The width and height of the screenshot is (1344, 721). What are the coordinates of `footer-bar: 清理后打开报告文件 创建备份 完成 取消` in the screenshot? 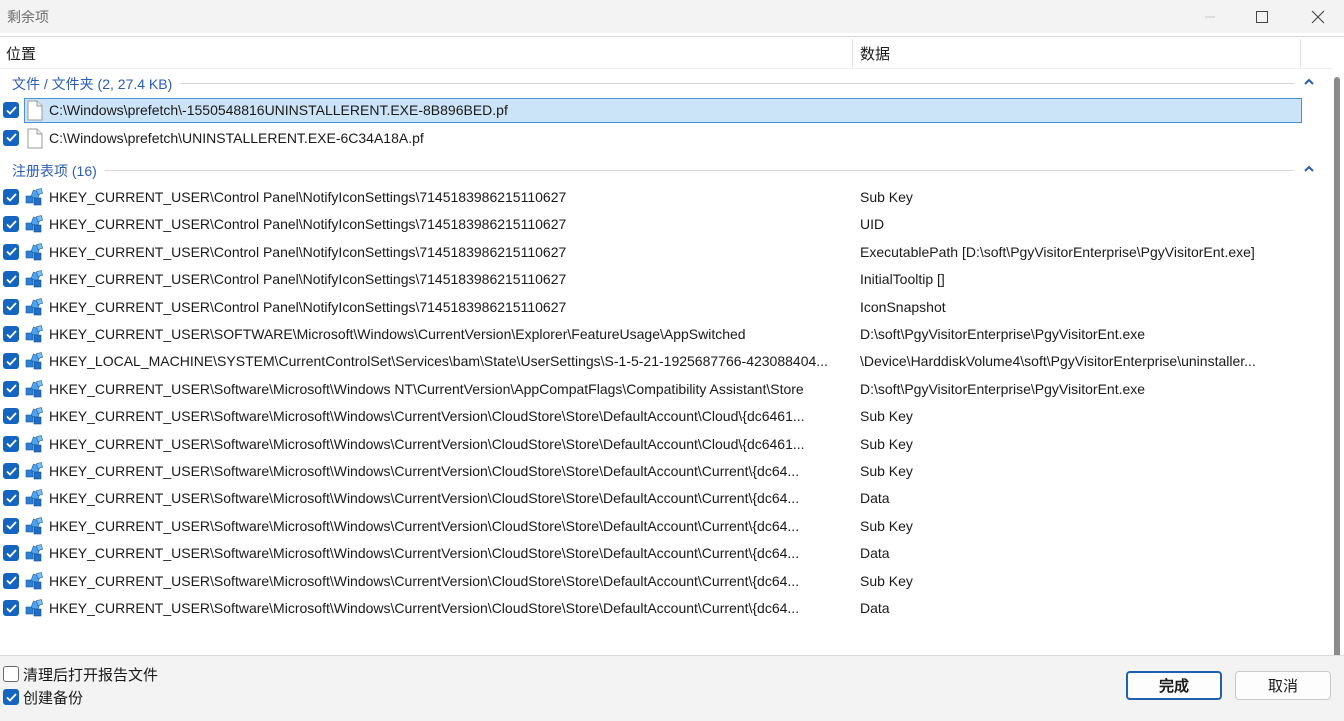 It's located at (672, 688).